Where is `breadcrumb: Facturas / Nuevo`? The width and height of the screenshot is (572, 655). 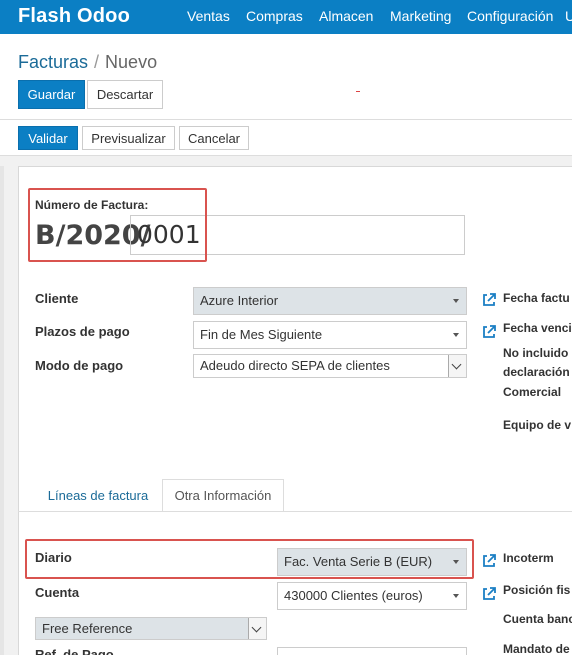 breadcrumb: Facturas / Nuevo is located at coordinates (87, 62).